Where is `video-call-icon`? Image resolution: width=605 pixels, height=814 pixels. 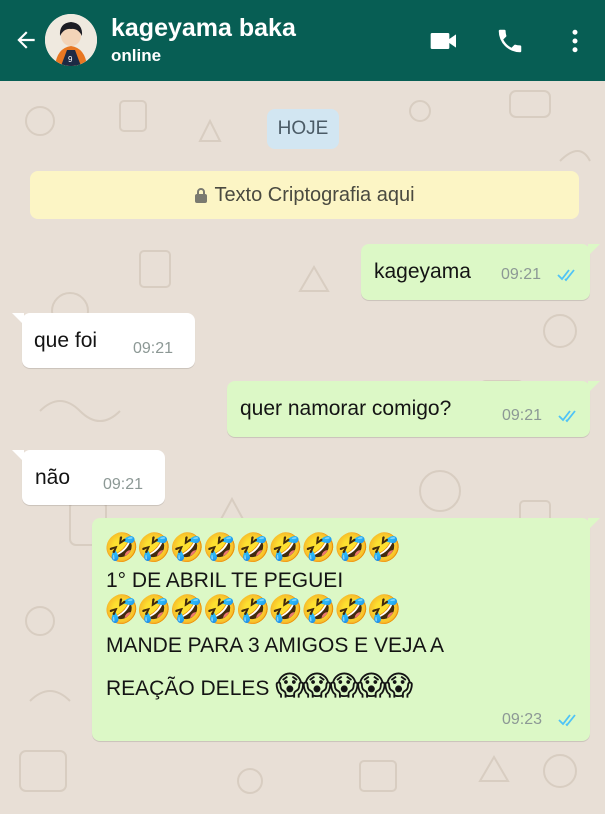 video-call-icon is located at coordinates (443, 41).